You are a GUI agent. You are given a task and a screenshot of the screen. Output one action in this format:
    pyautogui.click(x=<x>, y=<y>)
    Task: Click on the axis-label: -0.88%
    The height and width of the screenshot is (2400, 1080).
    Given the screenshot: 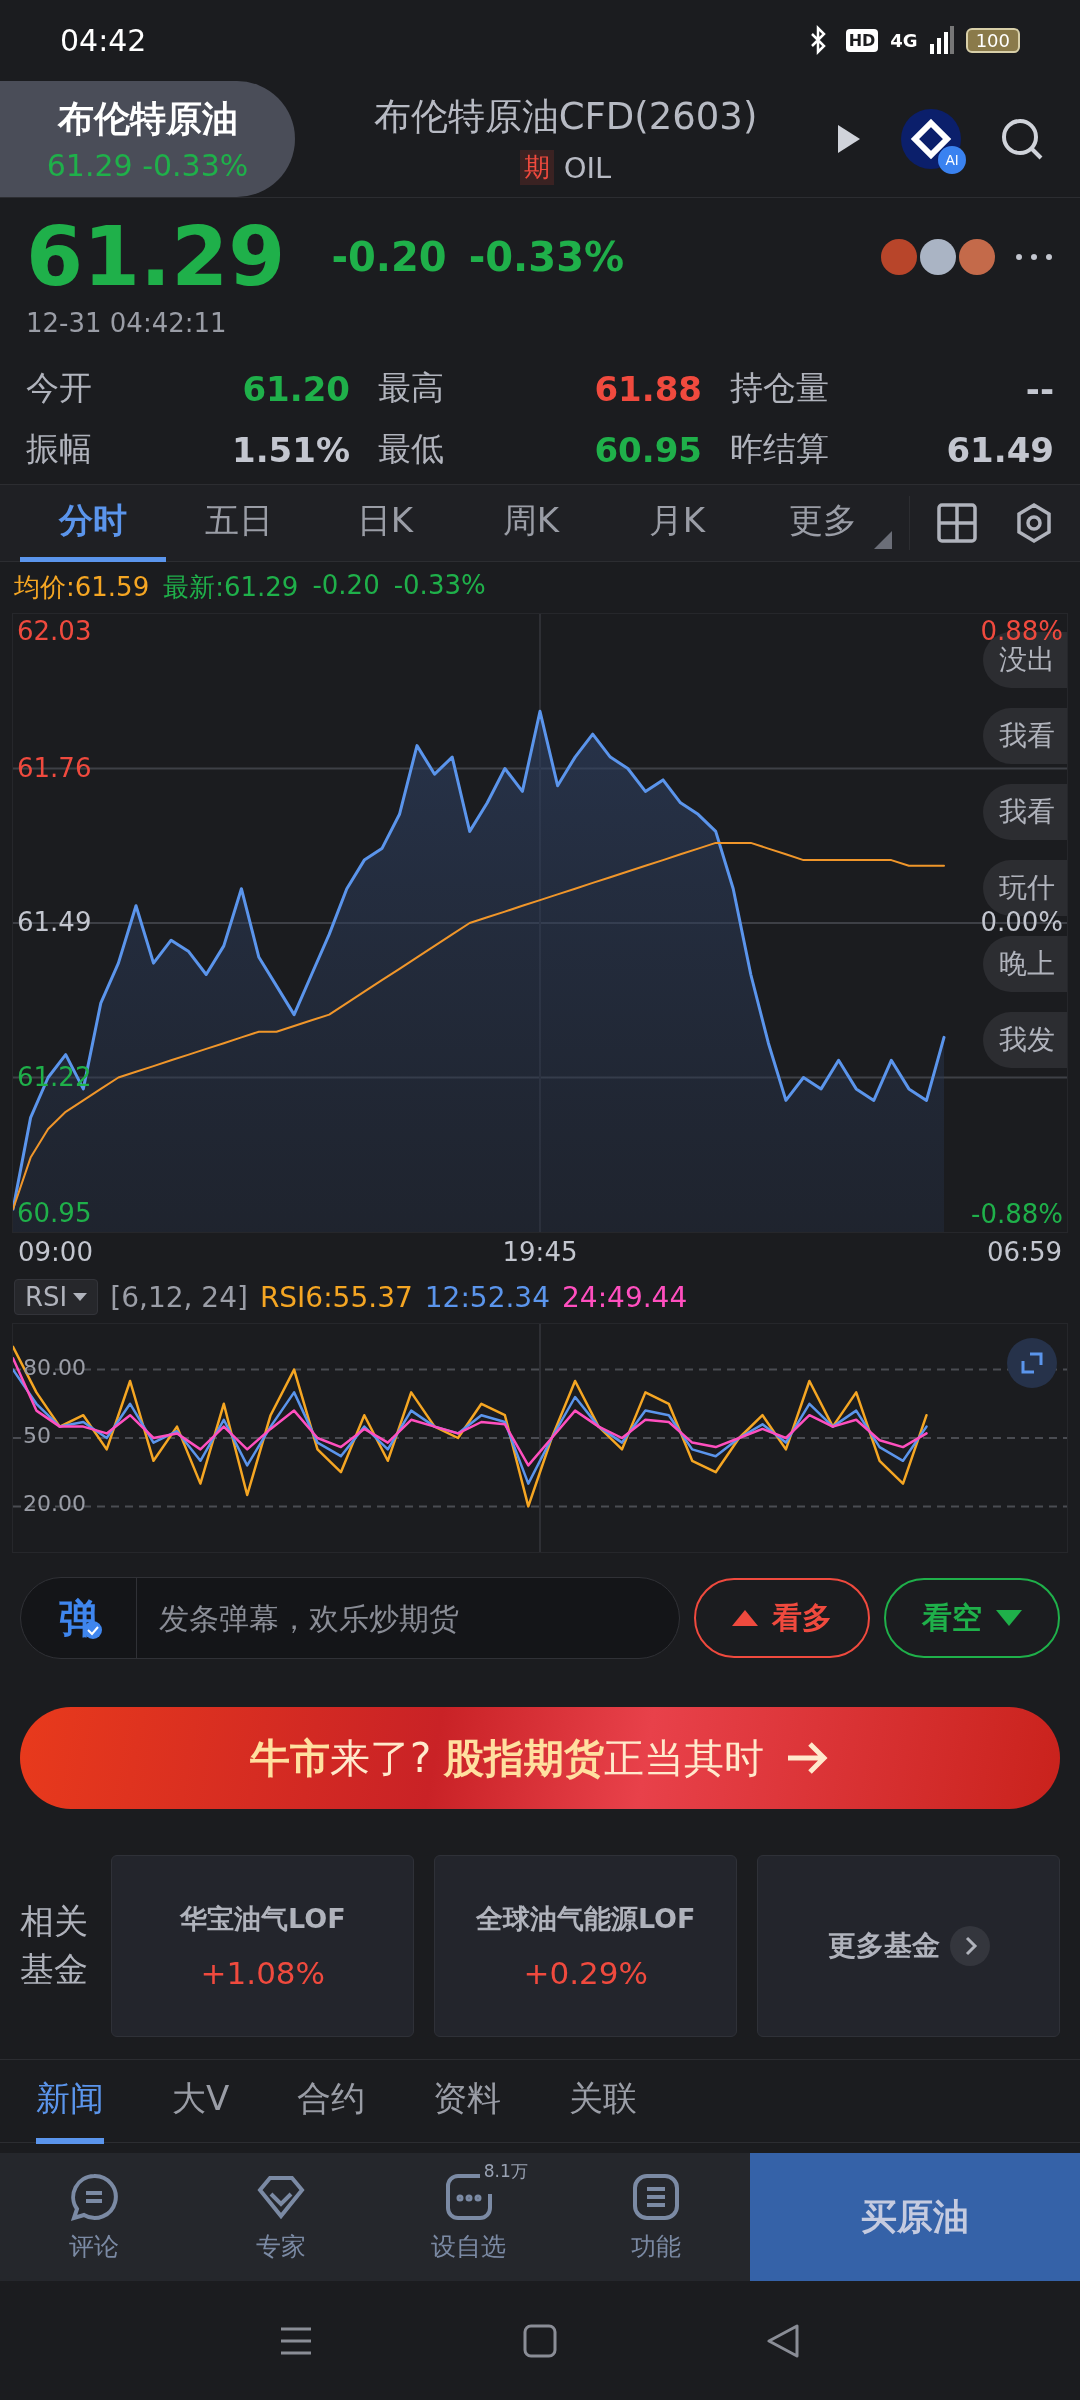 What is the action you would take?
    pyautogui.click(x=1017, y=1214)
    